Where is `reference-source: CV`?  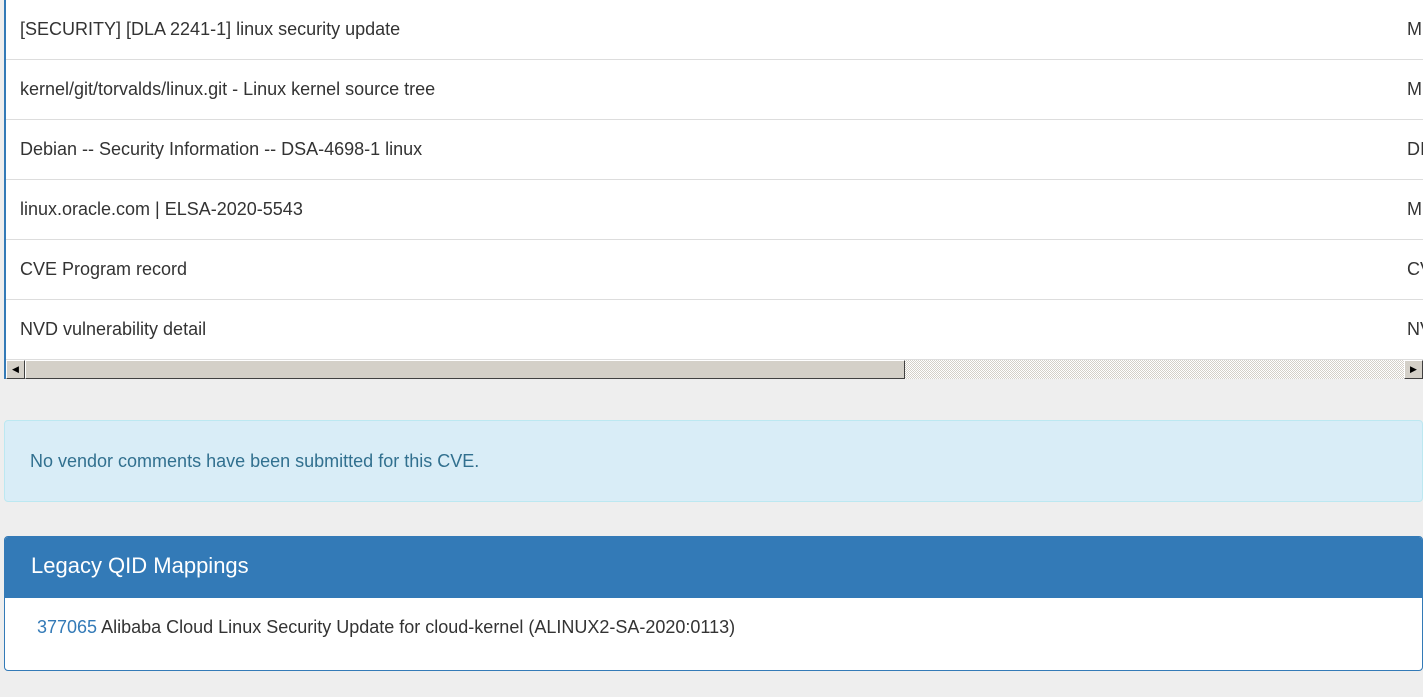
reference-source: CV is located at coordinates (1415, 269).